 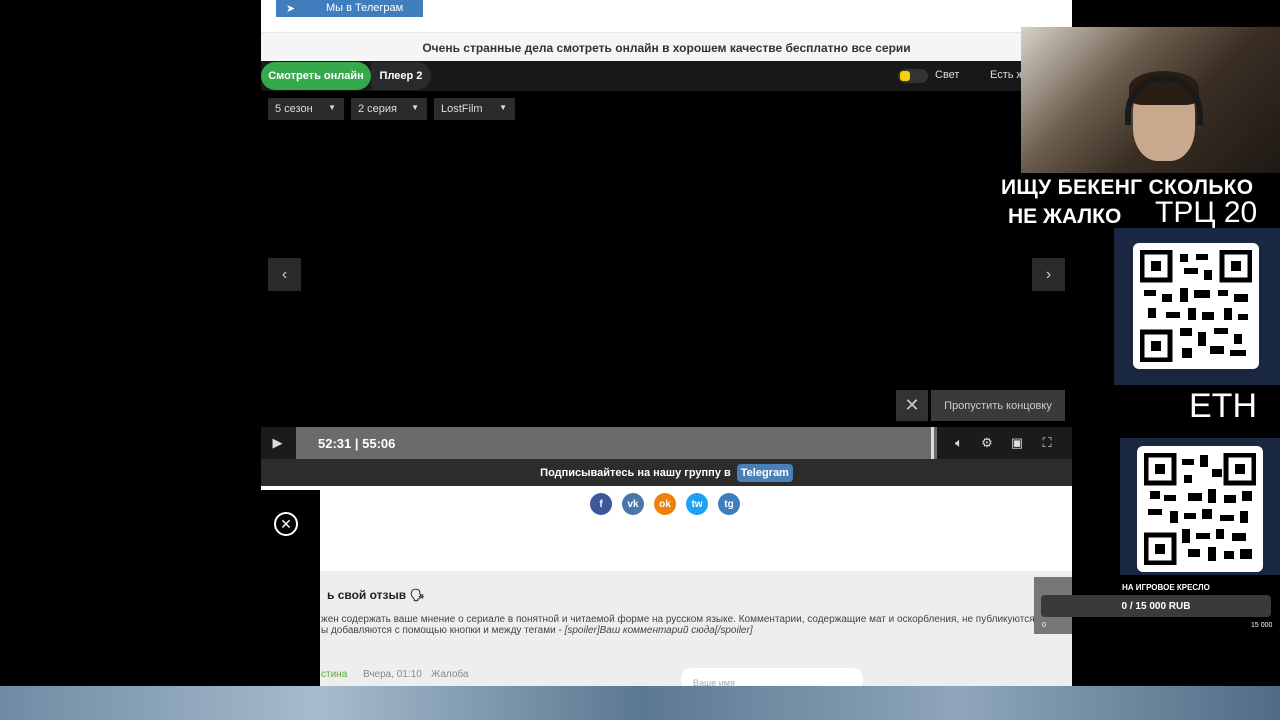 I want to click on comment-author: стина, so click(x=334, y=674).